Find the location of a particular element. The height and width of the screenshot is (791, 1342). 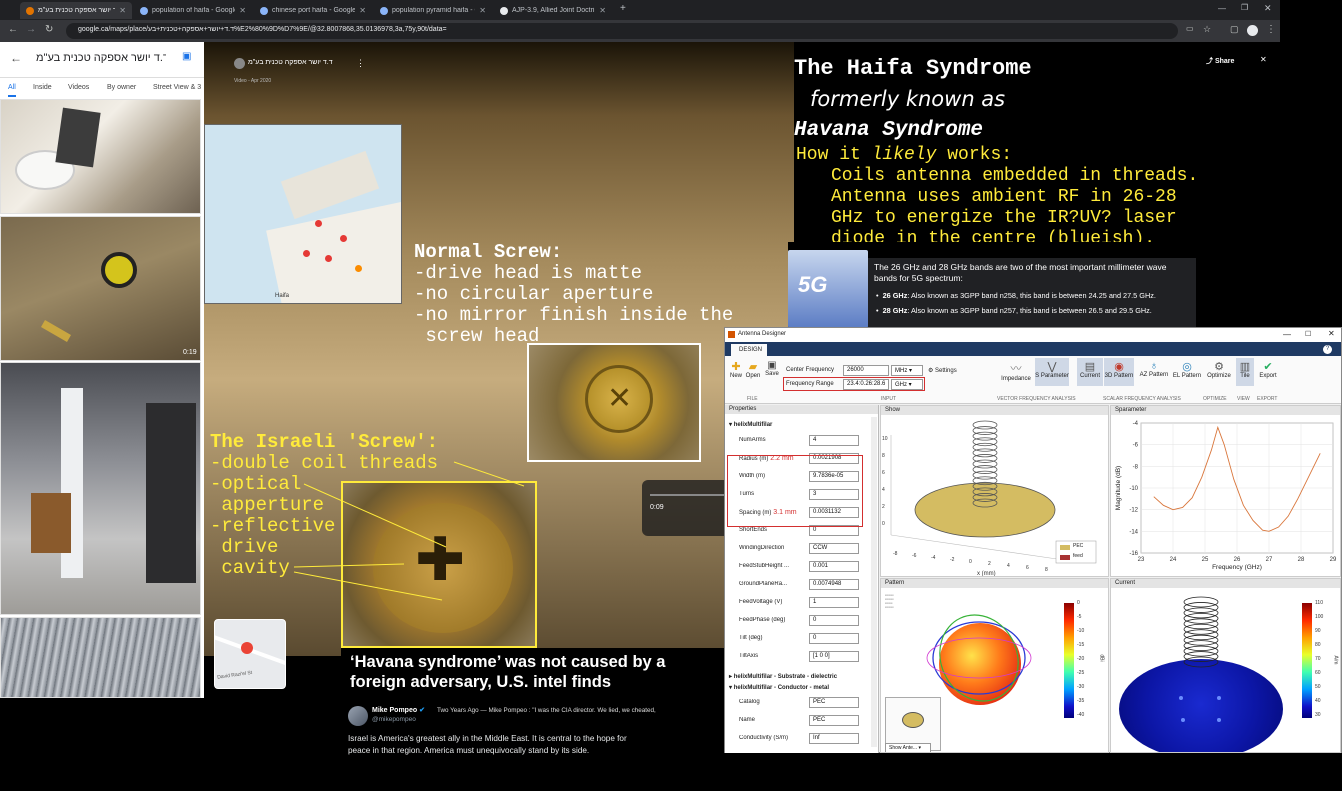

colorbar-tick: 110 is located at coordinates (1319, 603).